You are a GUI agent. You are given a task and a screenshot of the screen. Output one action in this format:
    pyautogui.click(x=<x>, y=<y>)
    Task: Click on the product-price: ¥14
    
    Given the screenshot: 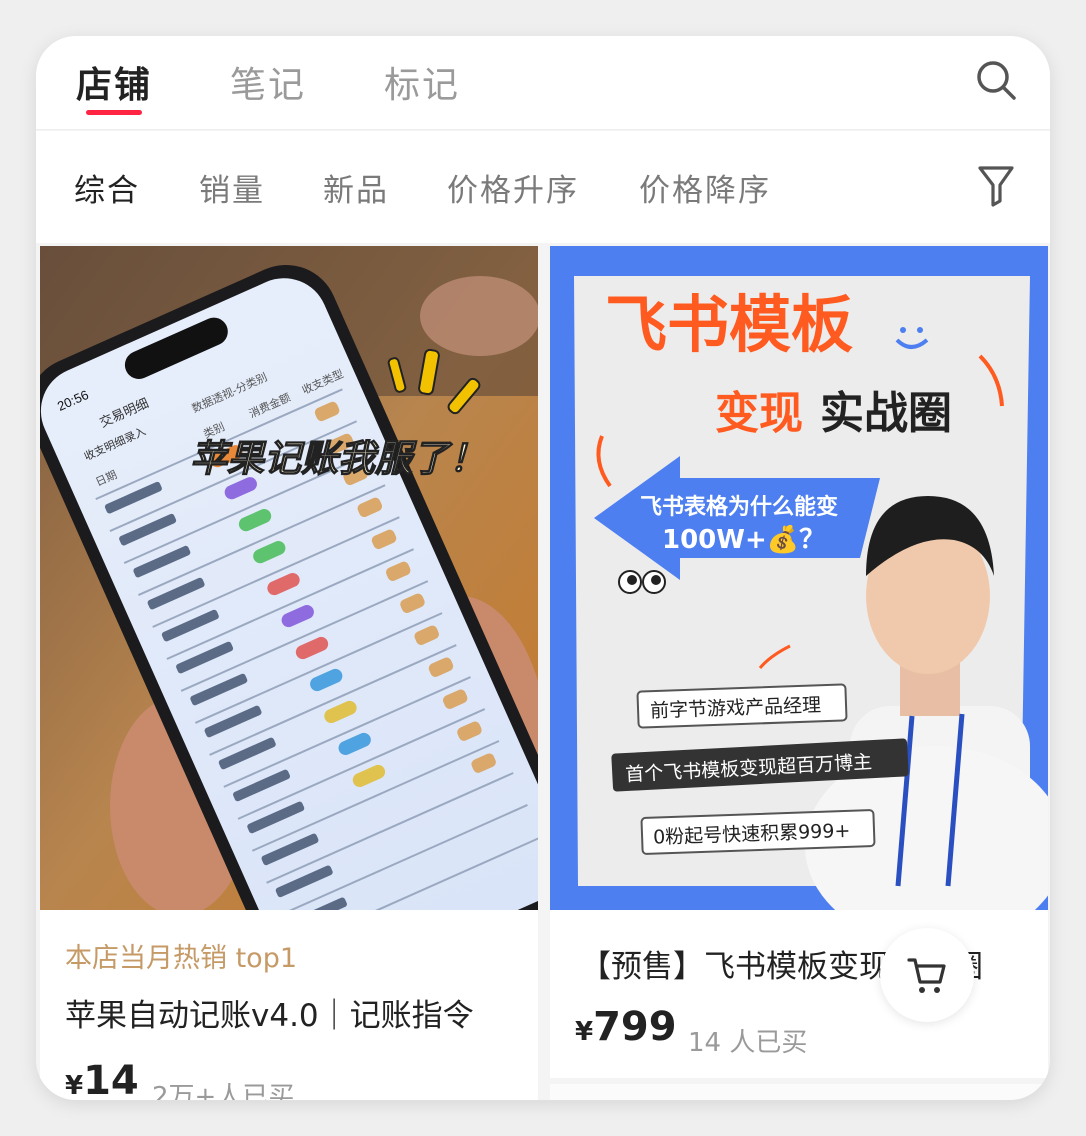 What is the action you would take?
    pyautogui.click(x=102, y=1079)
    